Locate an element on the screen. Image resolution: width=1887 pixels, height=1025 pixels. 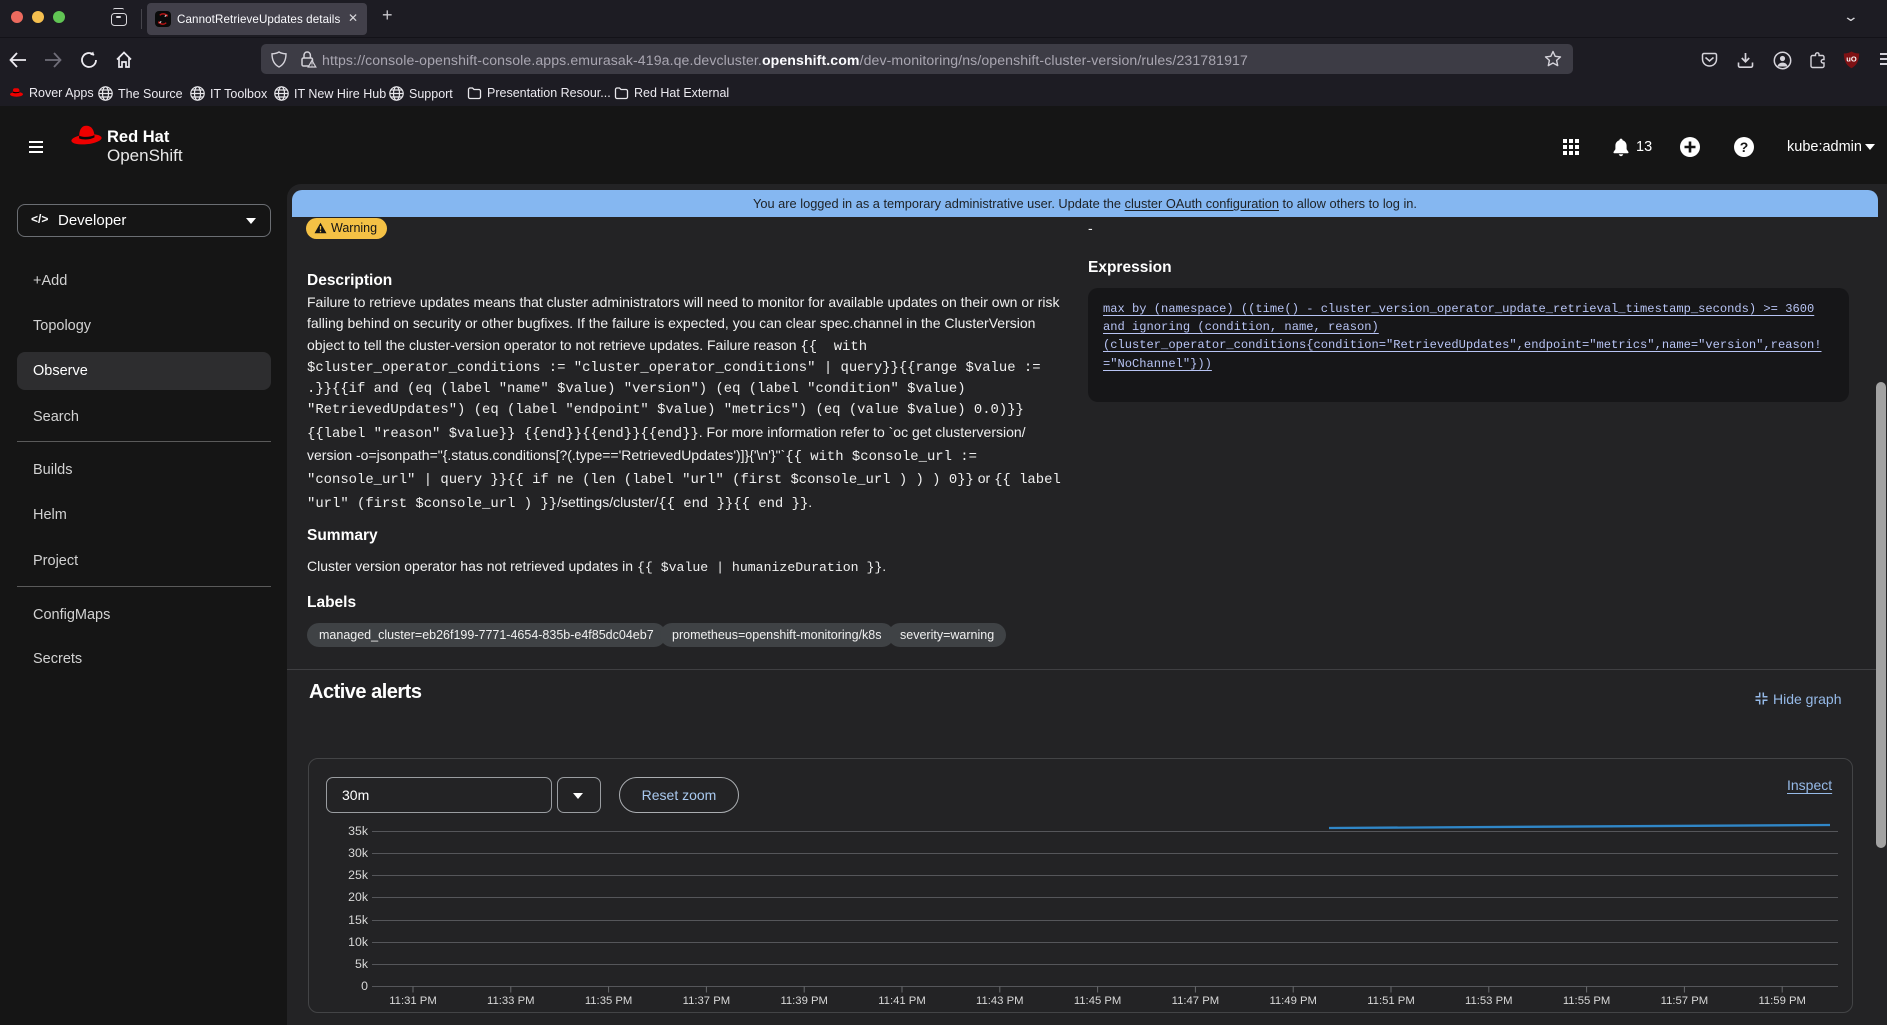
svg-text: 11:55 PM is located at coordinates (1587, 1001).